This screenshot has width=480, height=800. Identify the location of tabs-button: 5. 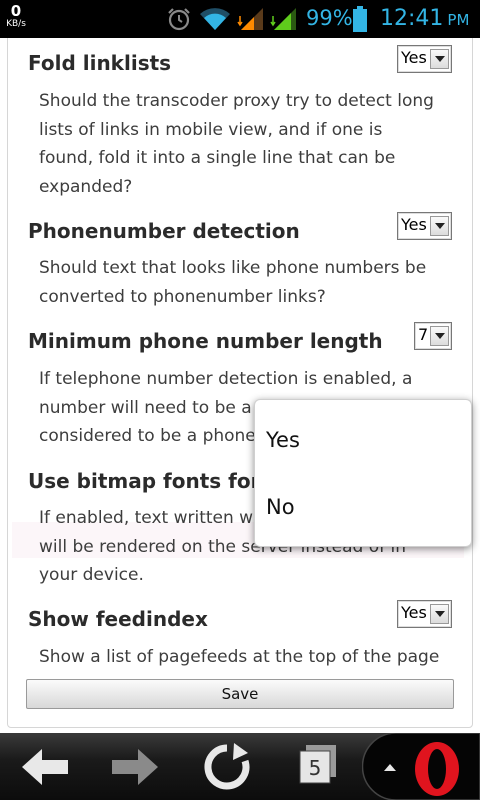
(316, 766).